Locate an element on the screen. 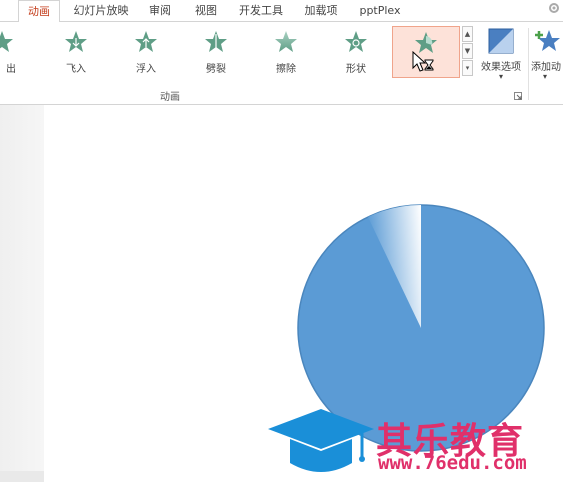  animation-item-fly-in: 飞入 is located at coordinates (76, 52).